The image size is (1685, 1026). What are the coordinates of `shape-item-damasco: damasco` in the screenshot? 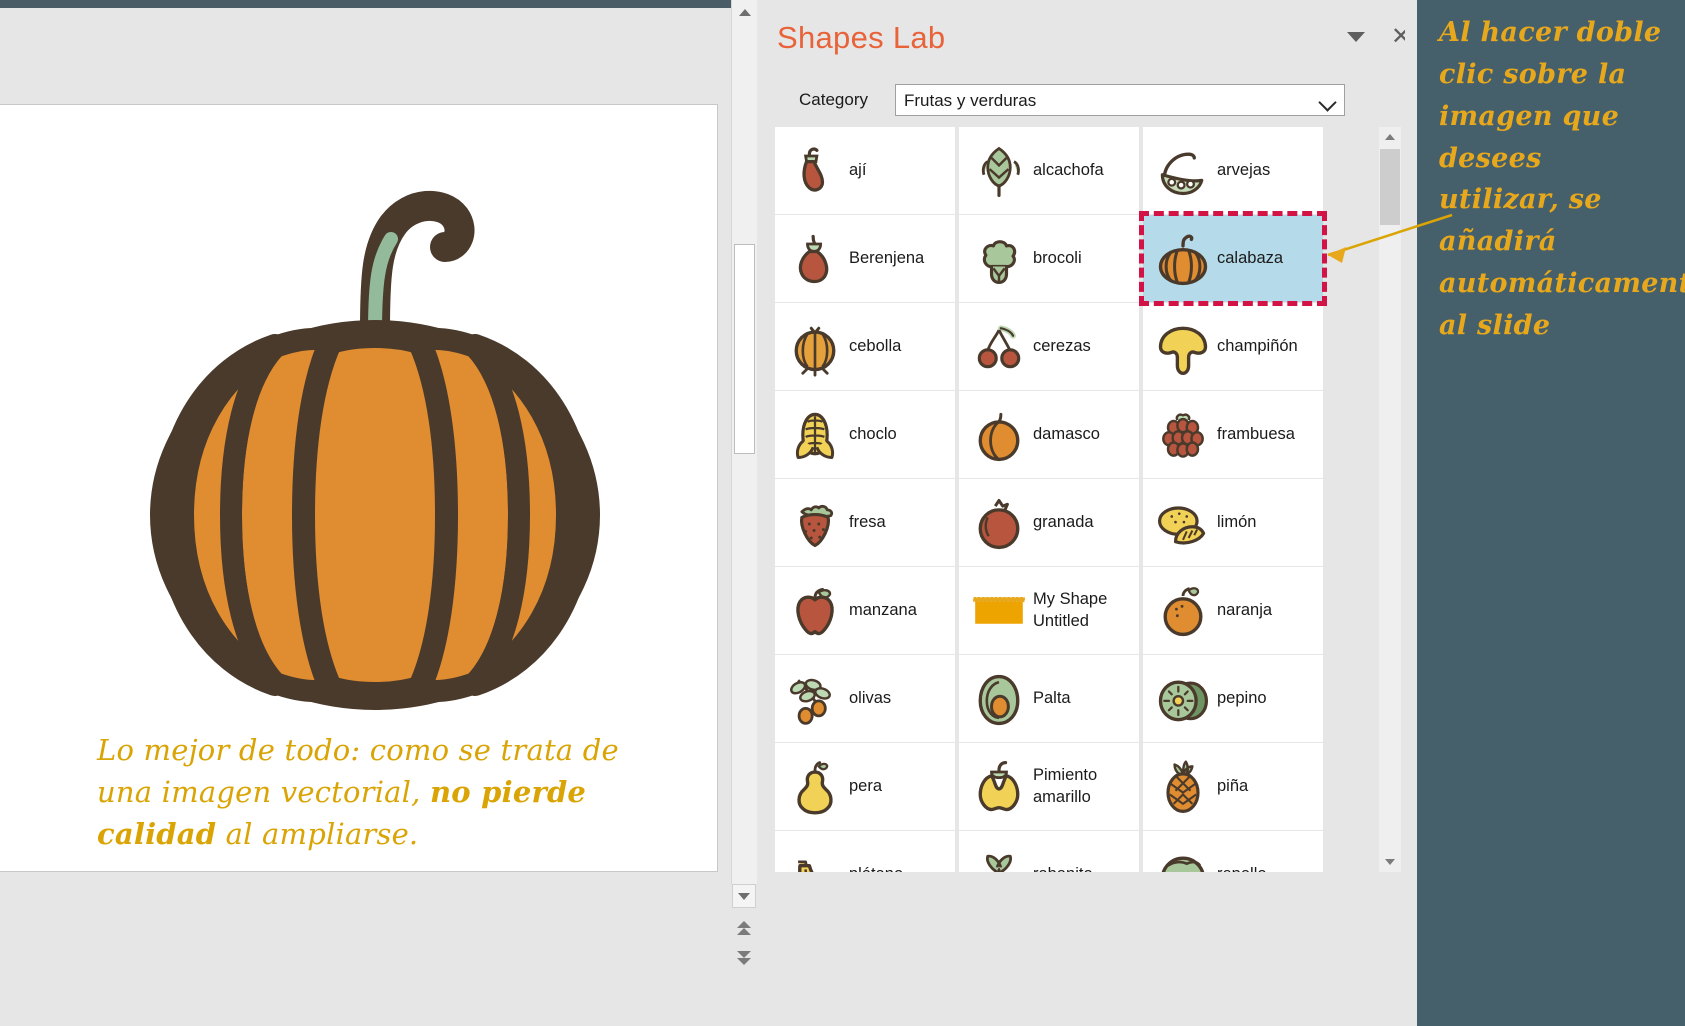 It's located at (1049, 434).